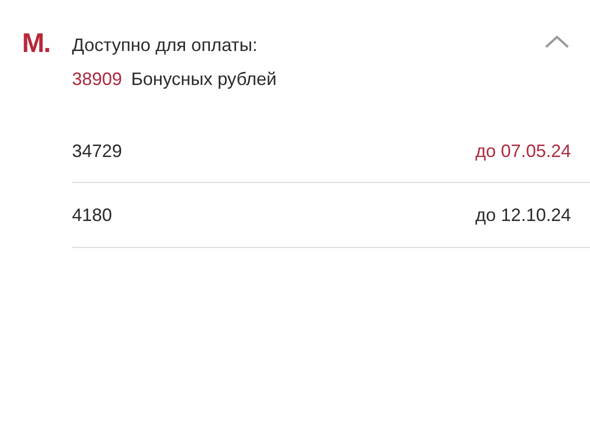 This screenshot has height=429, width=590. Describe the element at coordinates (523, 215) in the screenshot. I see `expiry-date: до 12.10.24` at that location.